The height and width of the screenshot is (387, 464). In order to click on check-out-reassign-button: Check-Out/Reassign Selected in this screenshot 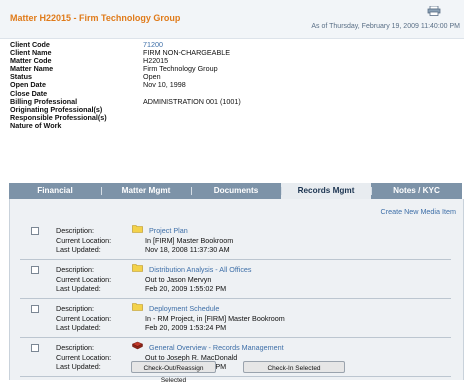, I will do `click(173, 372)`.